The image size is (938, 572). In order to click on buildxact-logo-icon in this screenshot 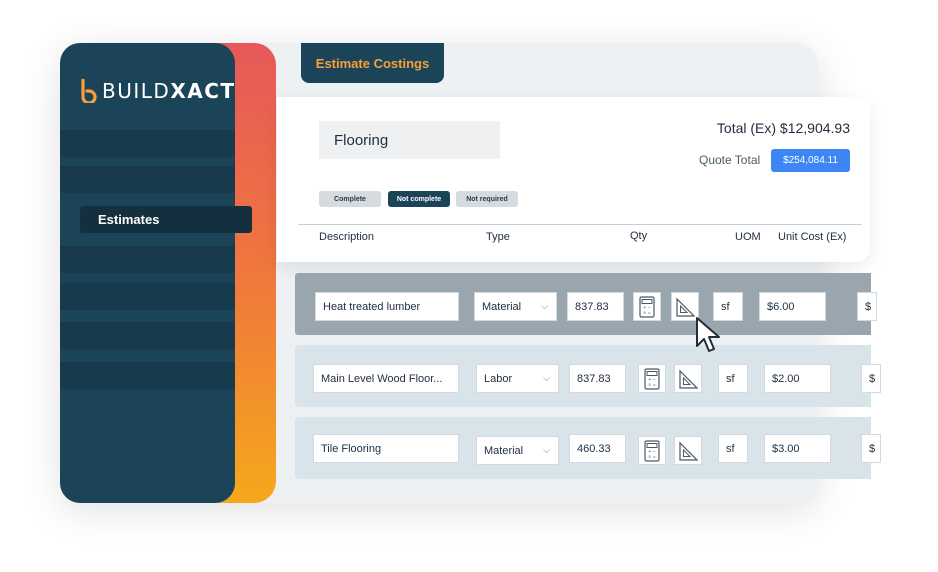, I will do `click(89, 91)`.